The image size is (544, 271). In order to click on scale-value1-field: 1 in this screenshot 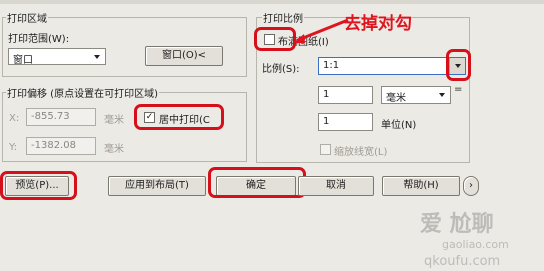, I will do `click(345, 95)`.